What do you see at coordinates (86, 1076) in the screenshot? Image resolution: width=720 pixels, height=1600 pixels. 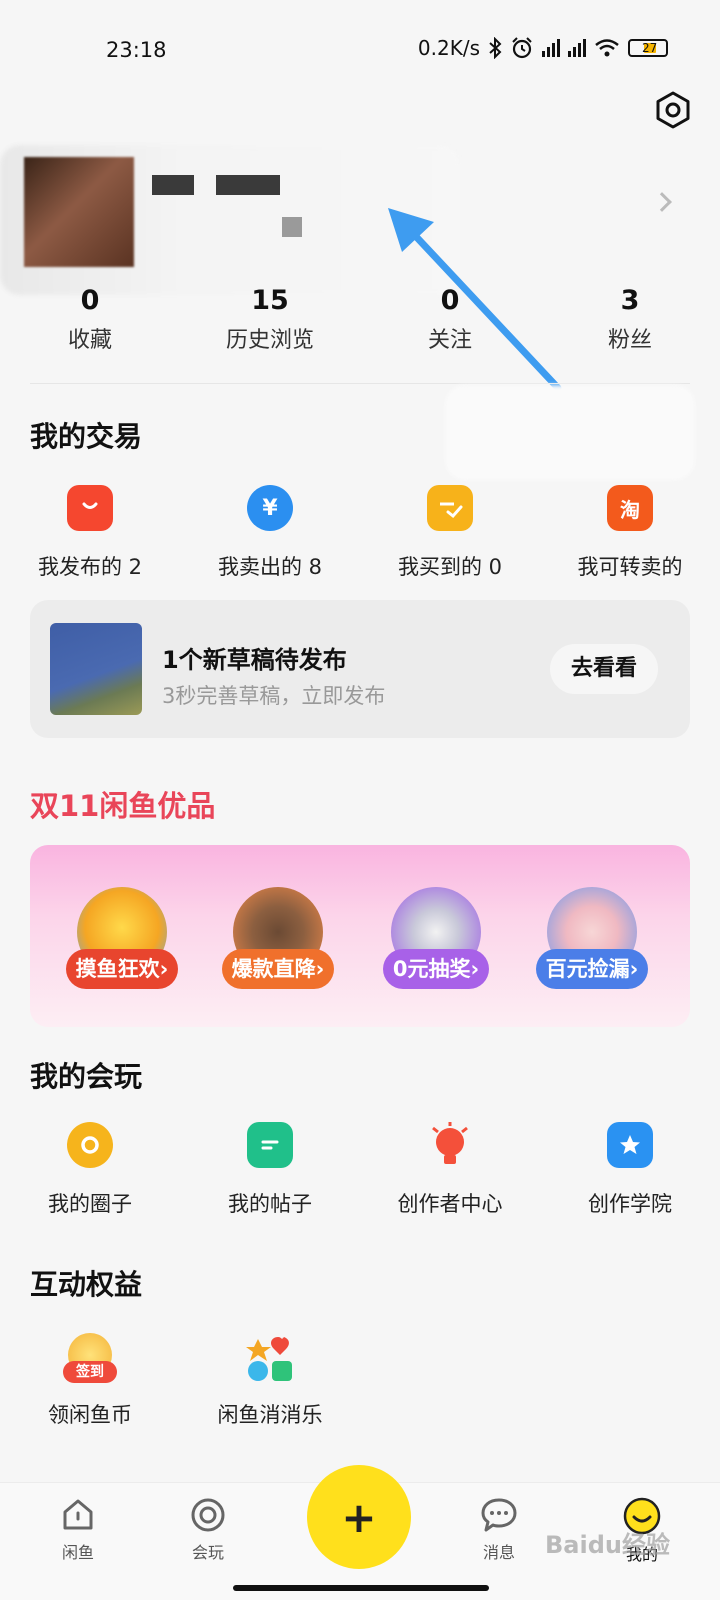 I see `section-title-play: 我的会玩` at bounding box center [86, 1076].